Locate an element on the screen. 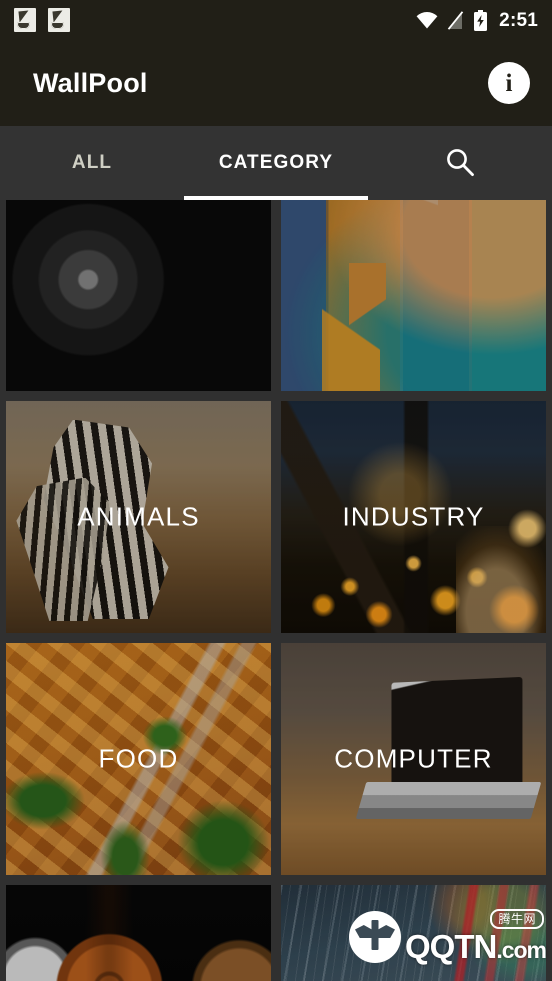 This screenshot has height=981, width=552. category-card-partial-top-right is located at coordinates (413, 295).